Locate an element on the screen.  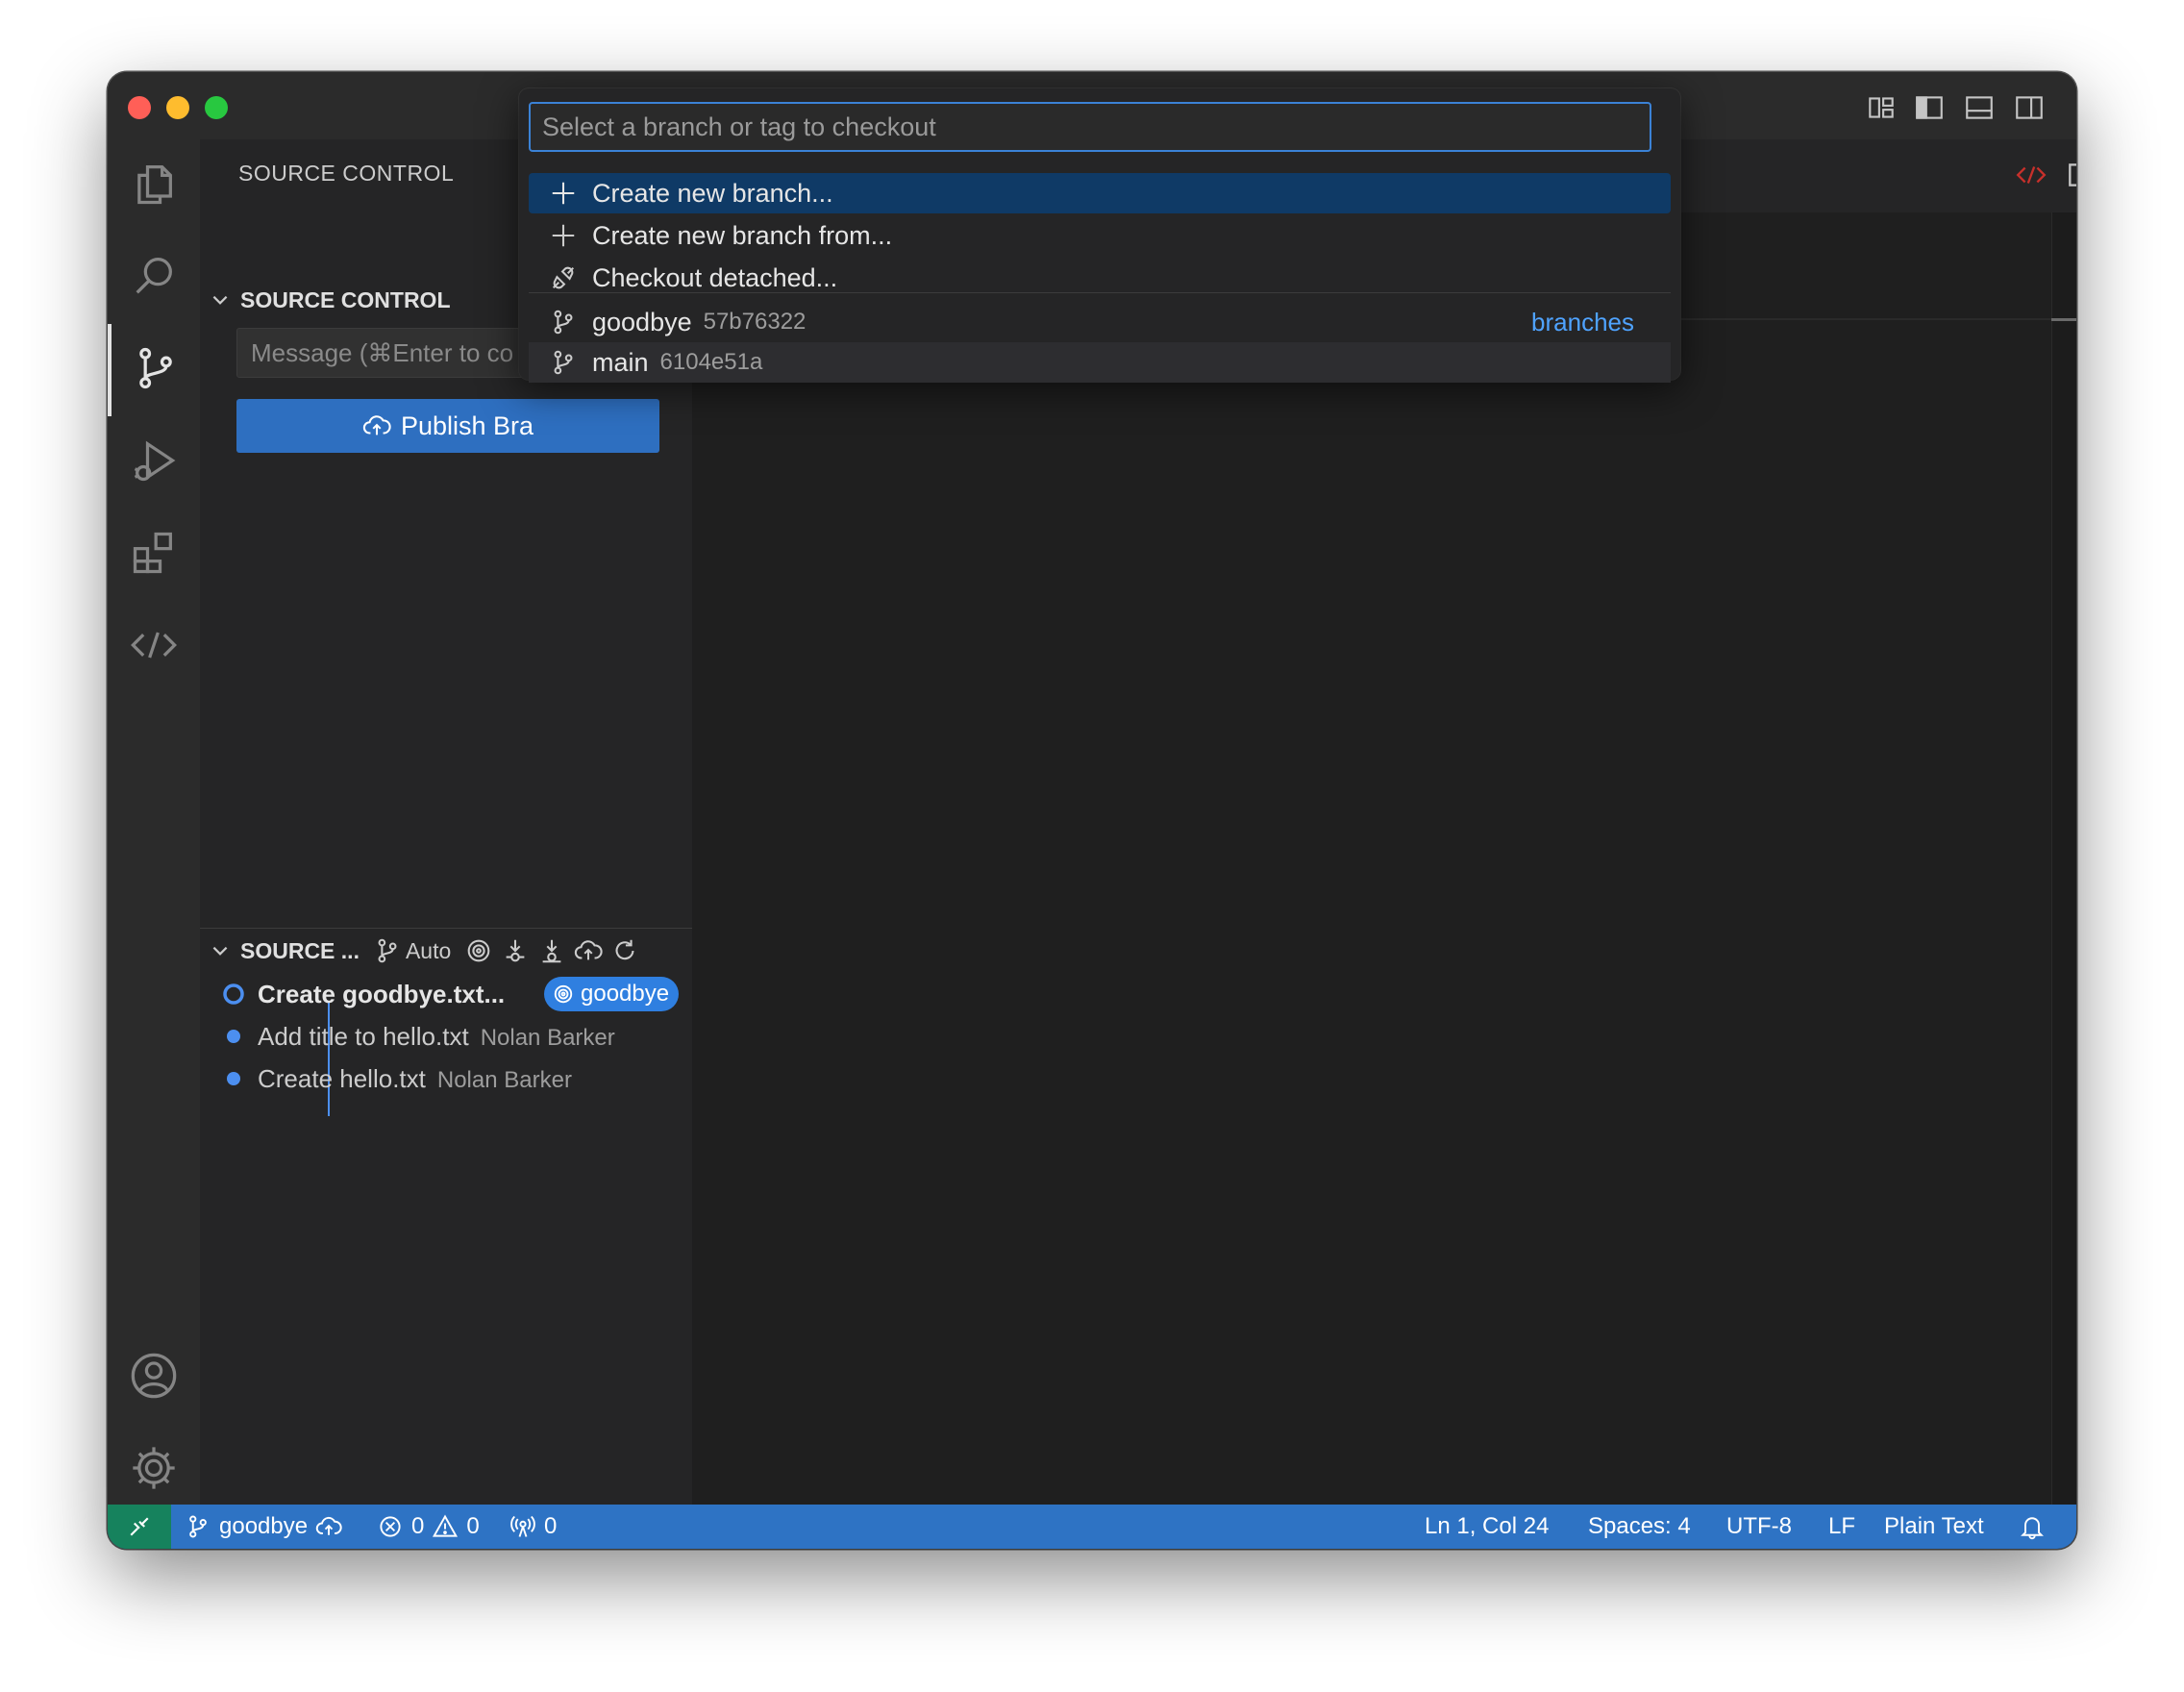
encoding-status: UTF-8 is located at coordinates (1759, 1527).